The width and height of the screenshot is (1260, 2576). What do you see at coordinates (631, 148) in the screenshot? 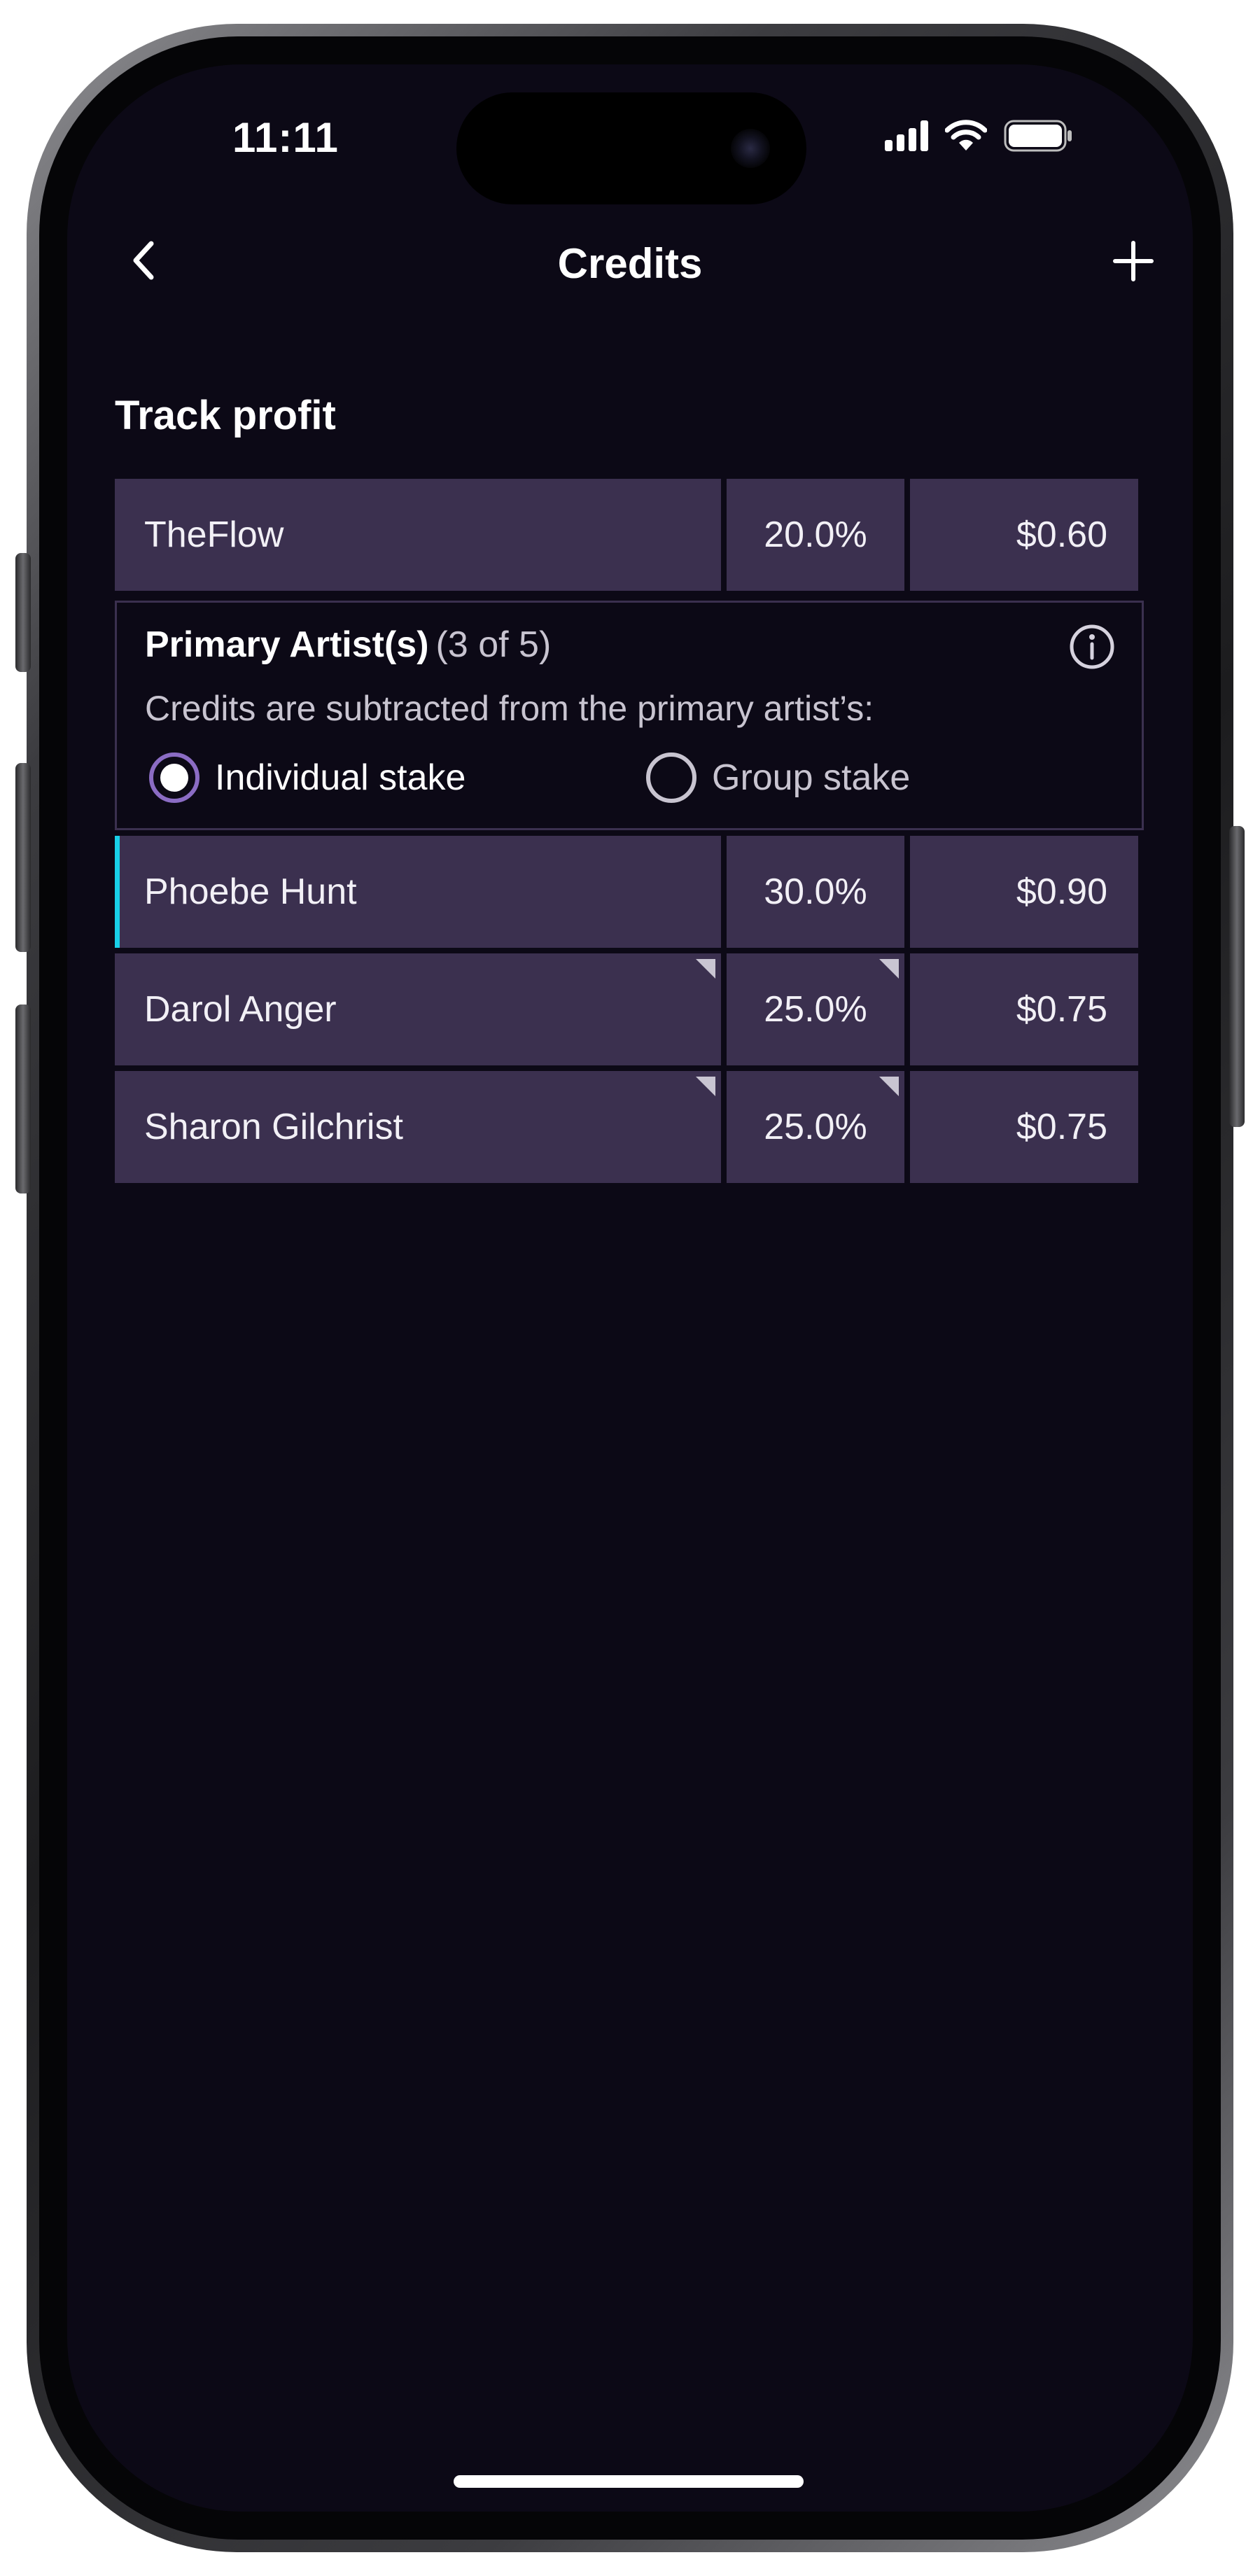
I see `dynamic-island` at bounding box center [631, 148].